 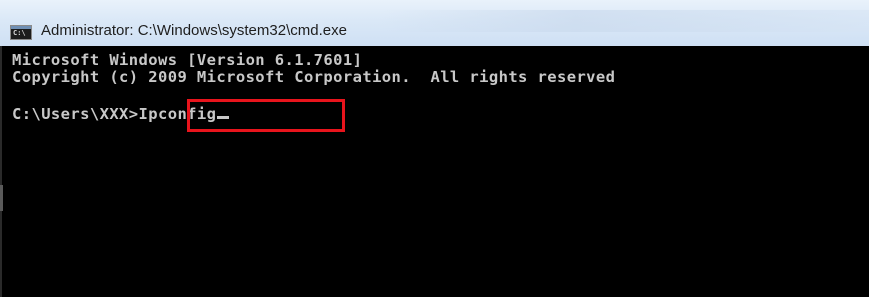 I want to click on cmd-icon-glyph: C:\, so click(x=19, y=33).